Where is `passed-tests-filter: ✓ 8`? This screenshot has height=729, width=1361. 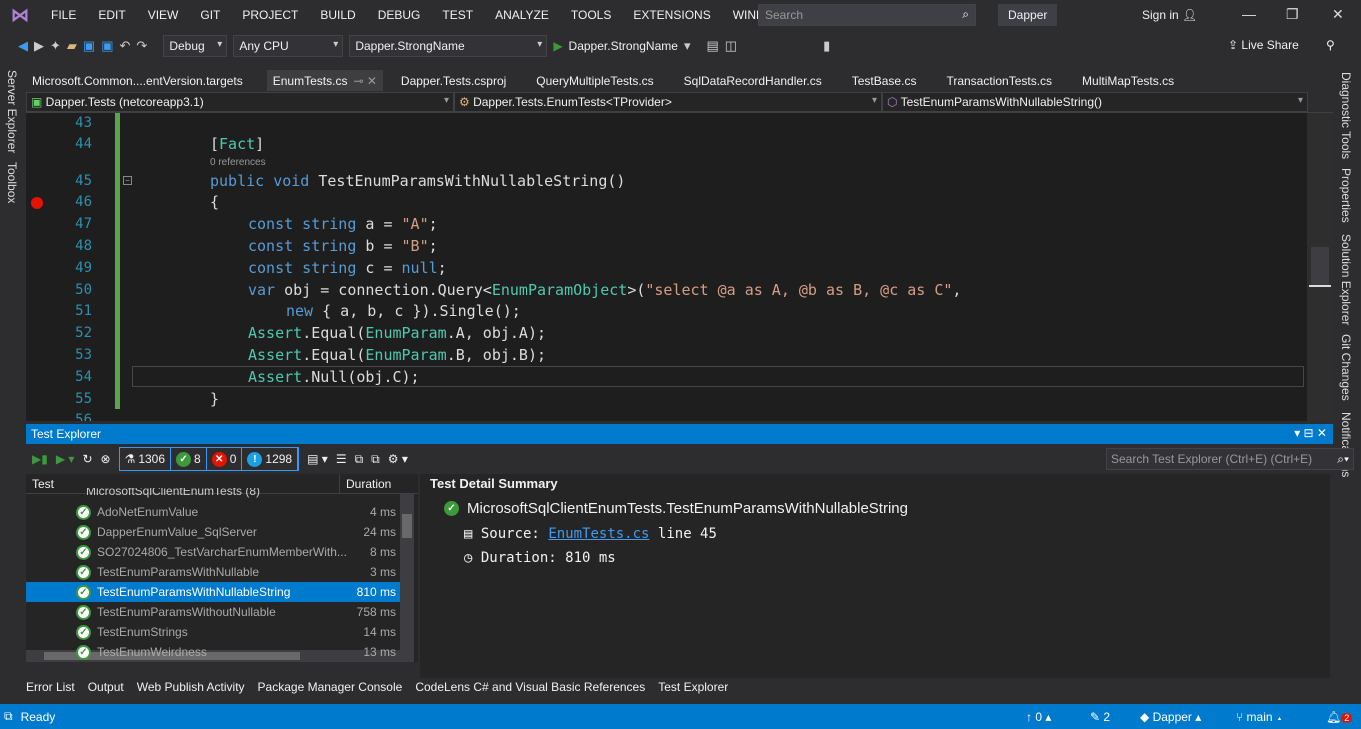
passed-tests-filter: ✓ 8 is located at coordinates (189, 459).